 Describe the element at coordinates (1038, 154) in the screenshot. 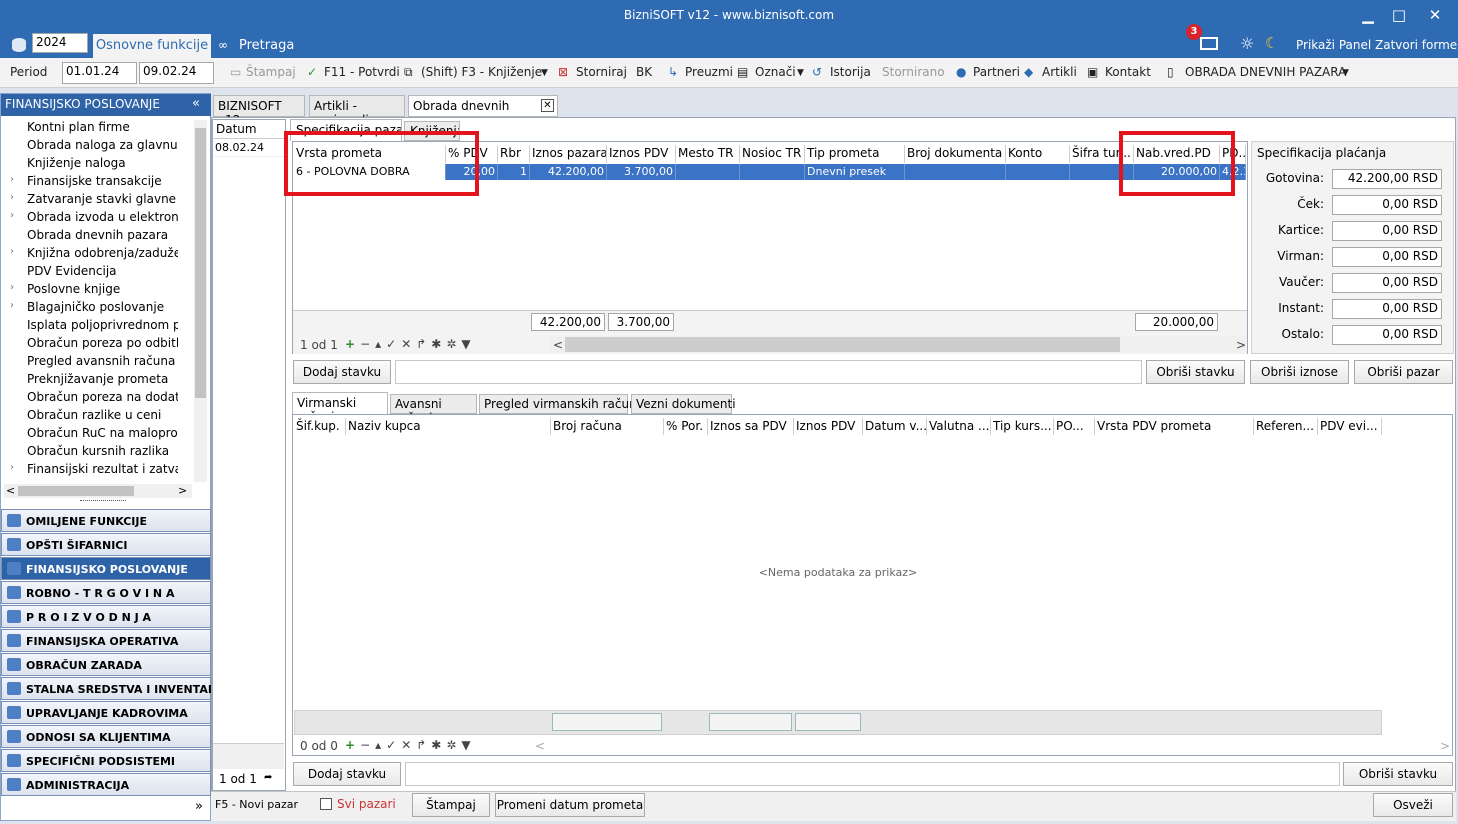

I see `spec-col-header: Konto` at that location.